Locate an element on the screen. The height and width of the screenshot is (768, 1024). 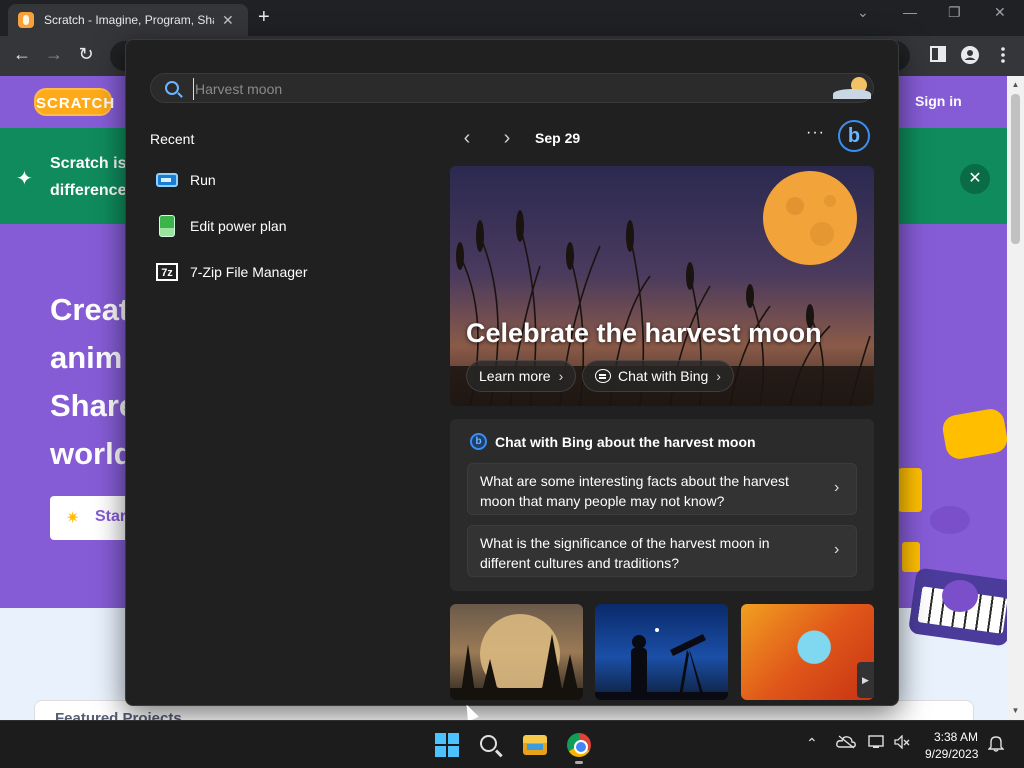
windows-start-icon is located at coordinates (447, 745).